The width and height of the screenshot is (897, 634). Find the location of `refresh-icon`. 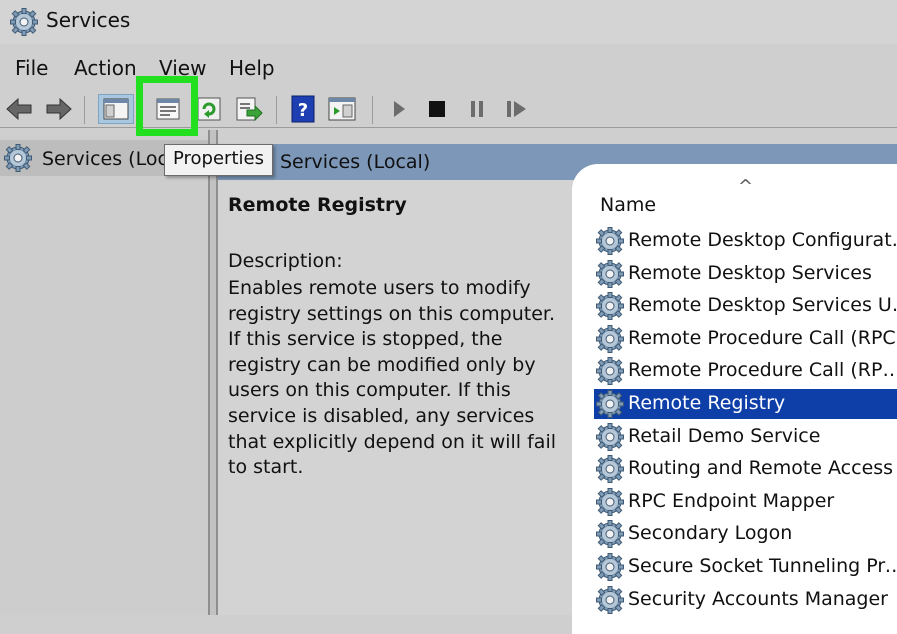

refresh-icon is located at coordinates (209, 109).